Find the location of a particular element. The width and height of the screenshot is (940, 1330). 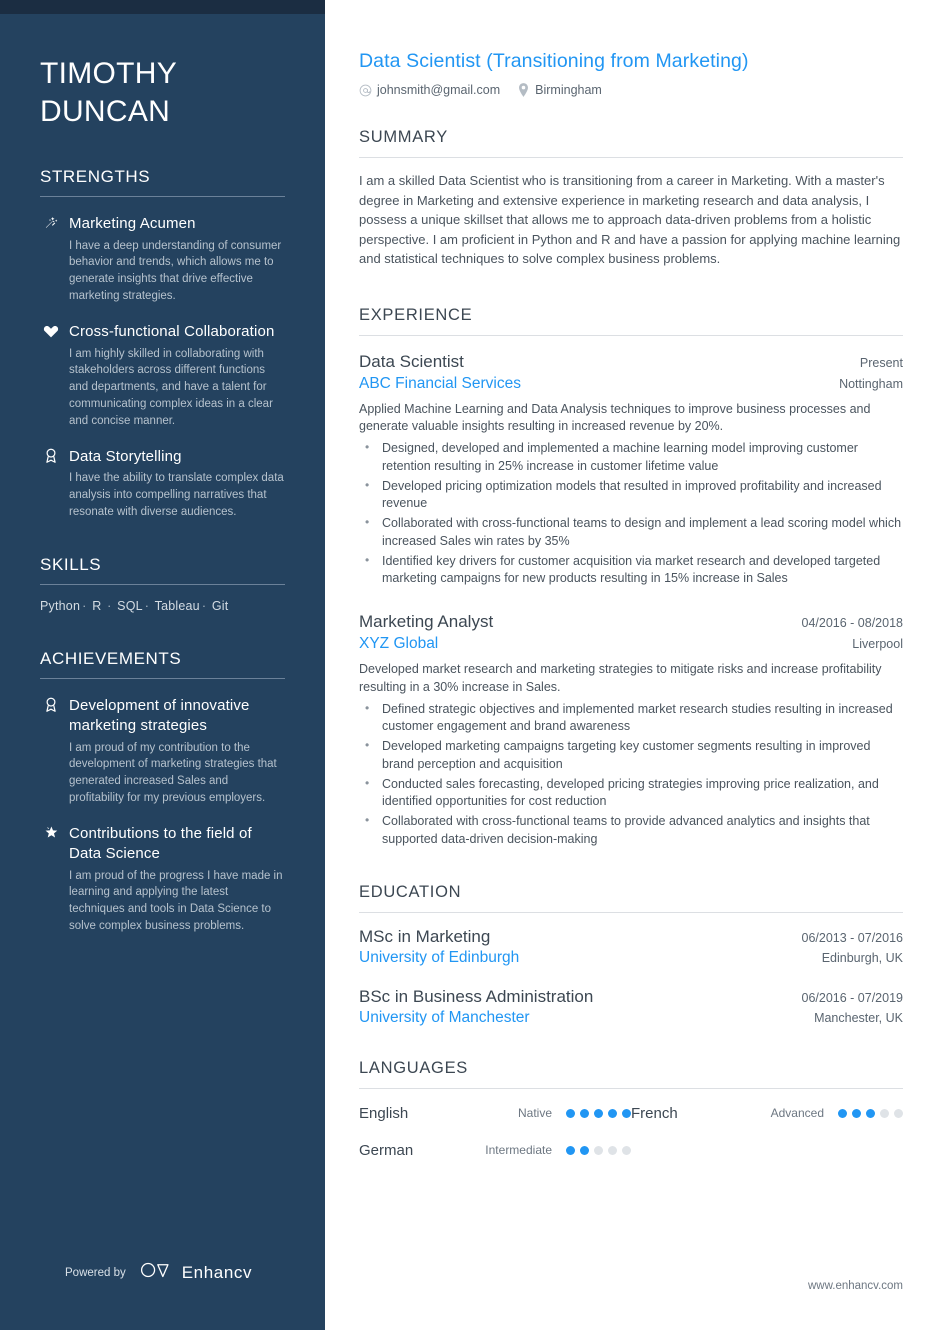

language-name: German is located at coordinates (386, 1150).